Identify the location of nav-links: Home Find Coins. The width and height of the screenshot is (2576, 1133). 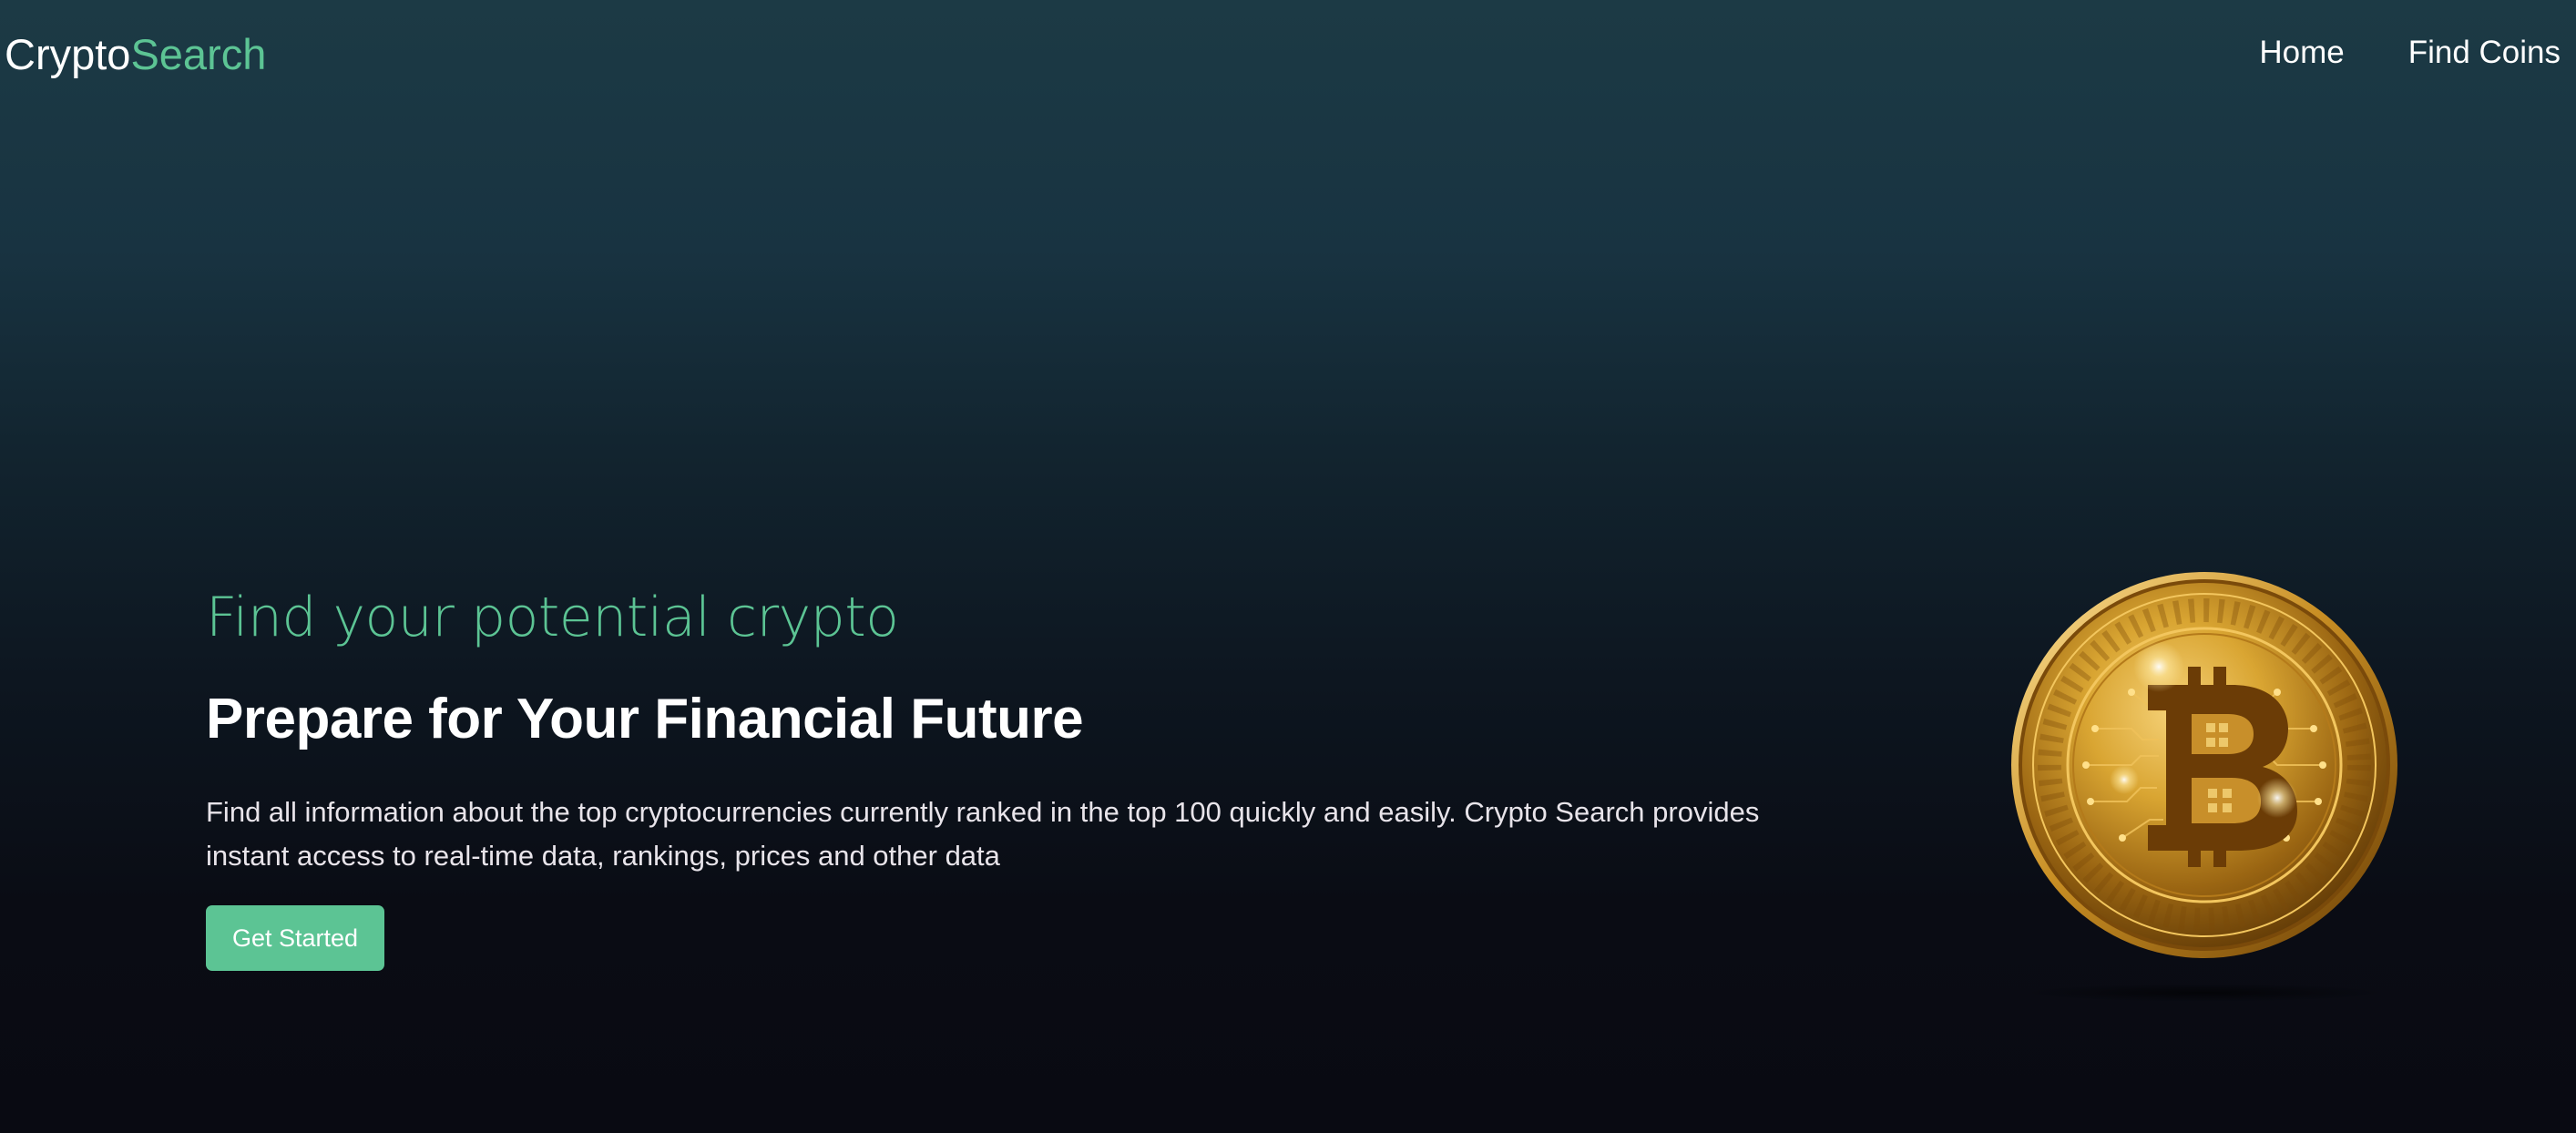
(2410, 53).